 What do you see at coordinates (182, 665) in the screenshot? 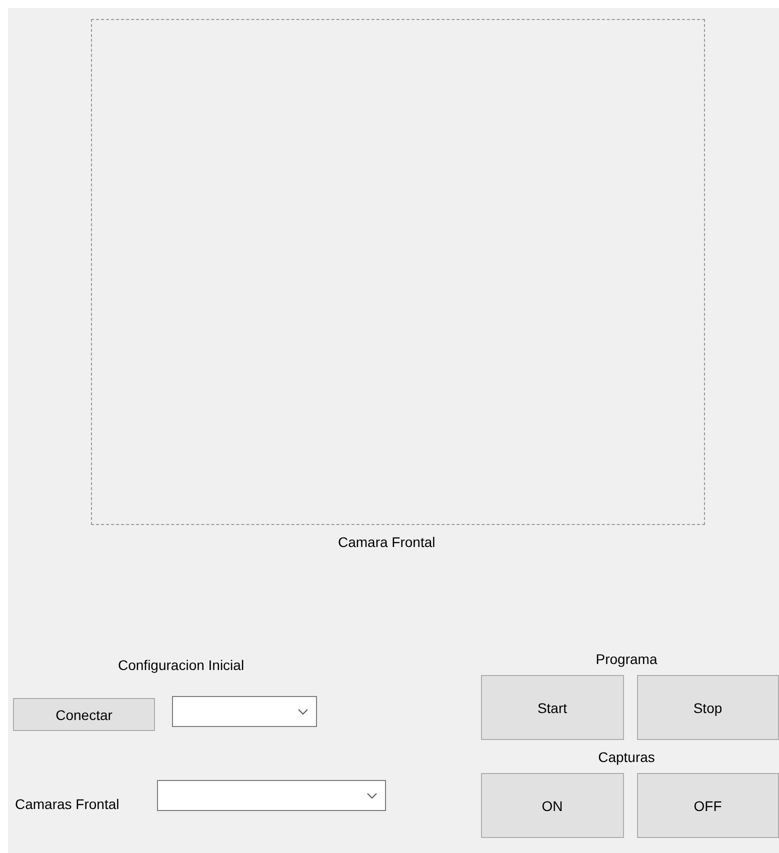
I see `section-title: Configuracion Inicial` at bounding box center [182, 665].